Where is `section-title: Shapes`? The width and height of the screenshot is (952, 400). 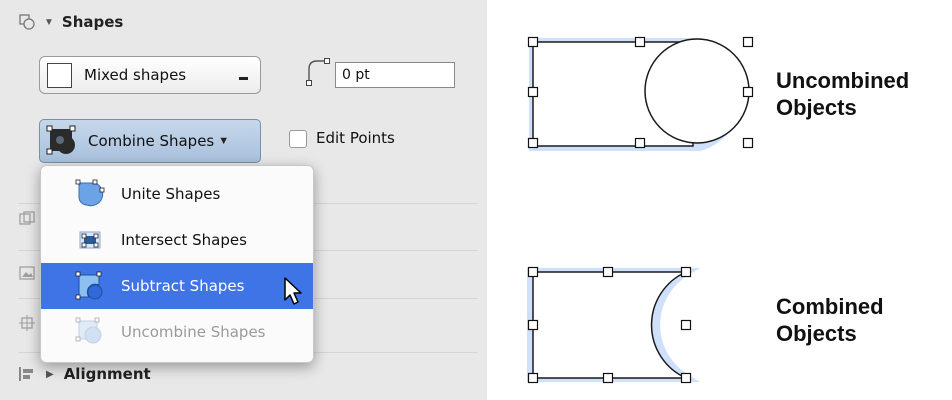
section-title: Shapes is located at coordinates (92, 22).